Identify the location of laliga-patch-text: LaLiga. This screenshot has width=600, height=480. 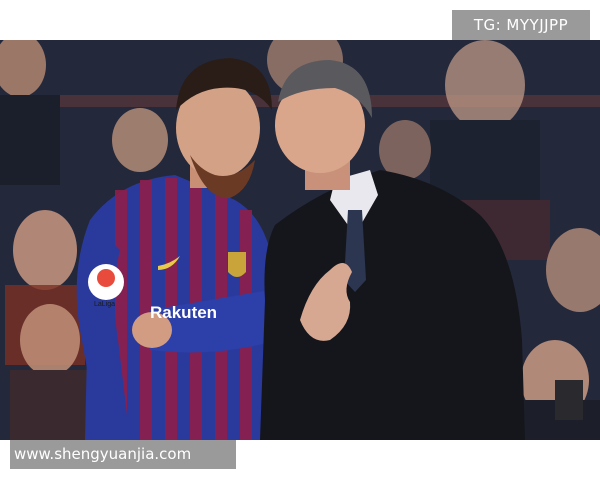
(104, 304).